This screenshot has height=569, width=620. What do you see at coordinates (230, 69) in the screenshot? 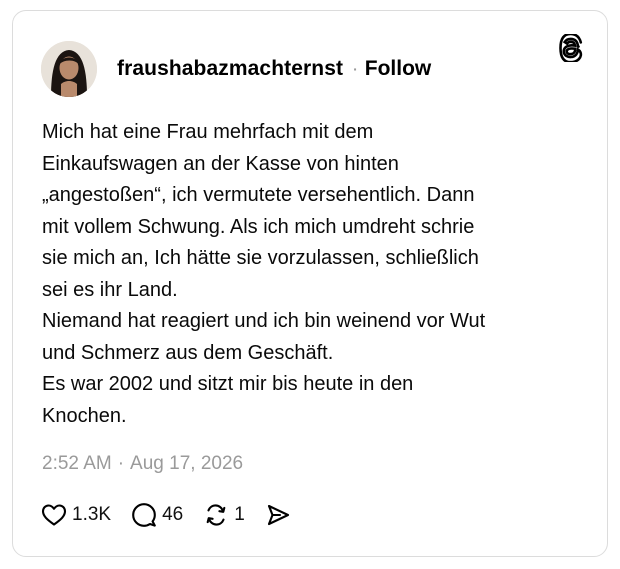
I see `username: fraushabazmachternst` at bounding box center [230, 69].